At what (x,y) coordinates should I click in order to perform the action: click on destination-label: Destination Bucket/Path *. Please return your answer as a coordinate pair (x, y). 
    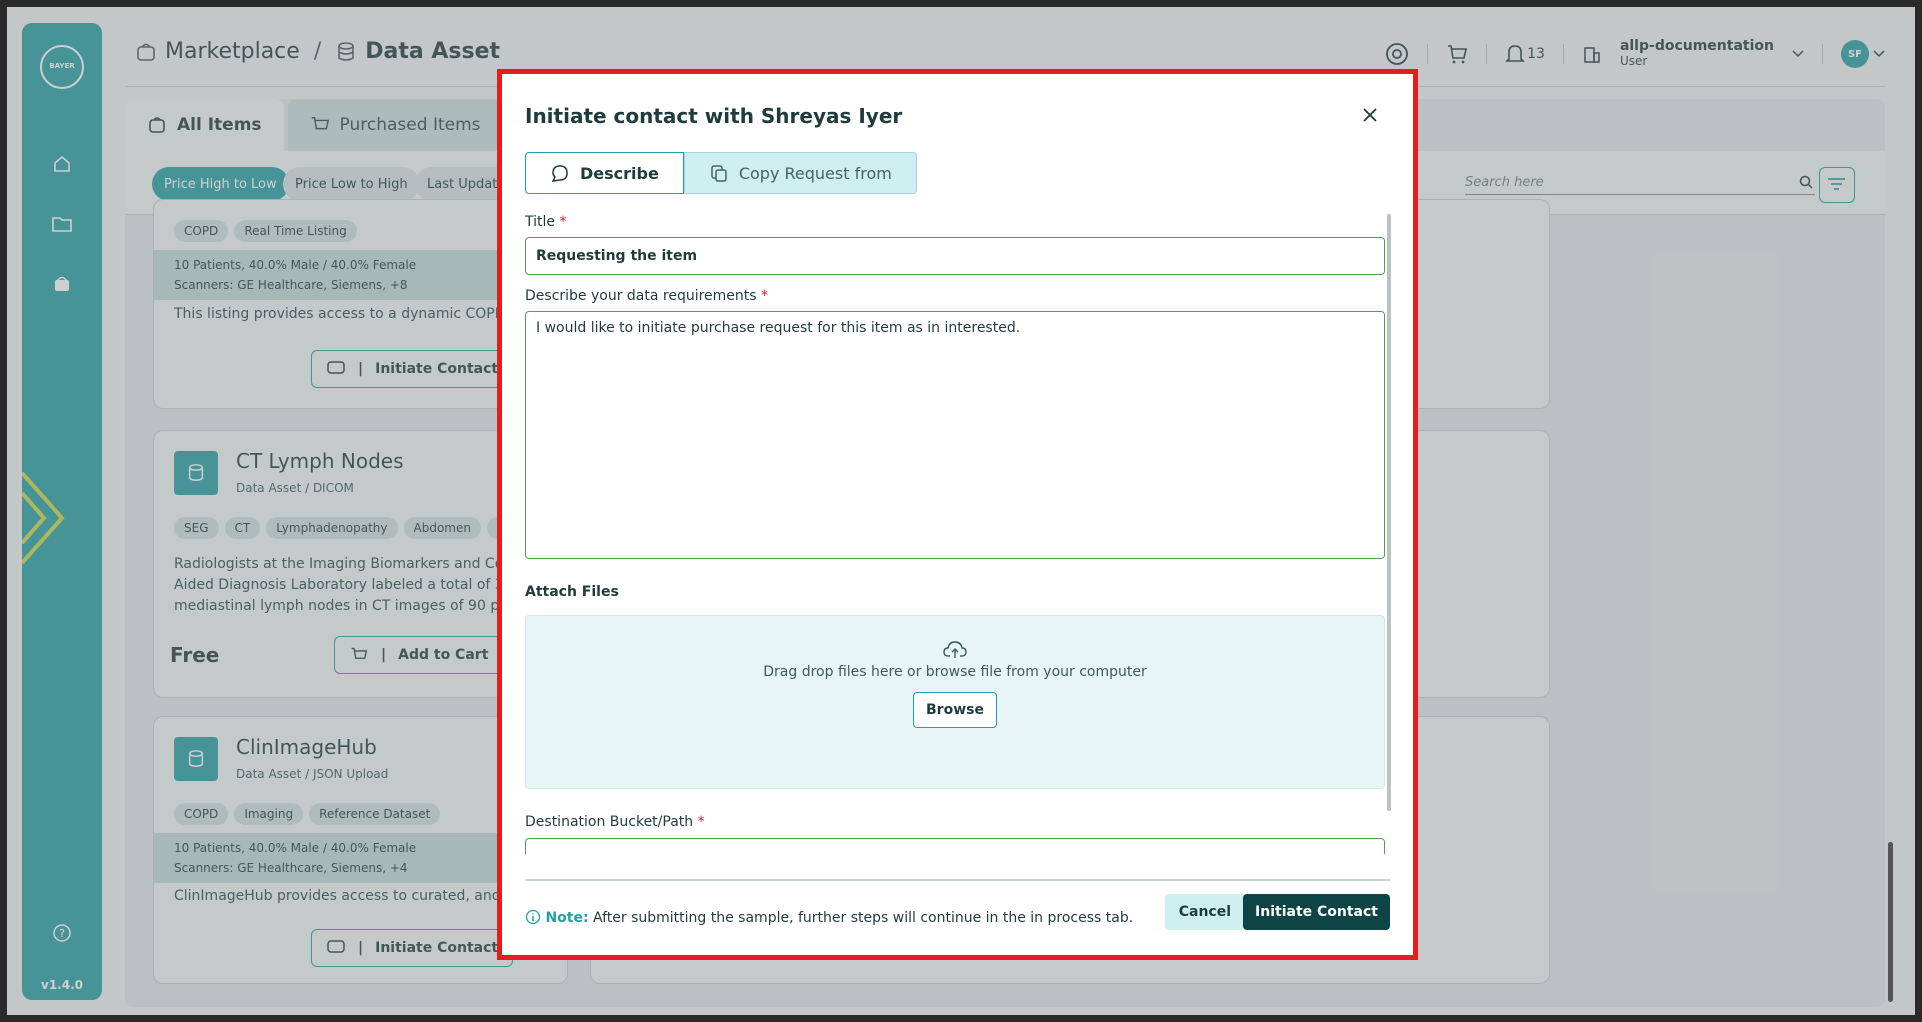
    Looking at the image, I should click on (615, 822).